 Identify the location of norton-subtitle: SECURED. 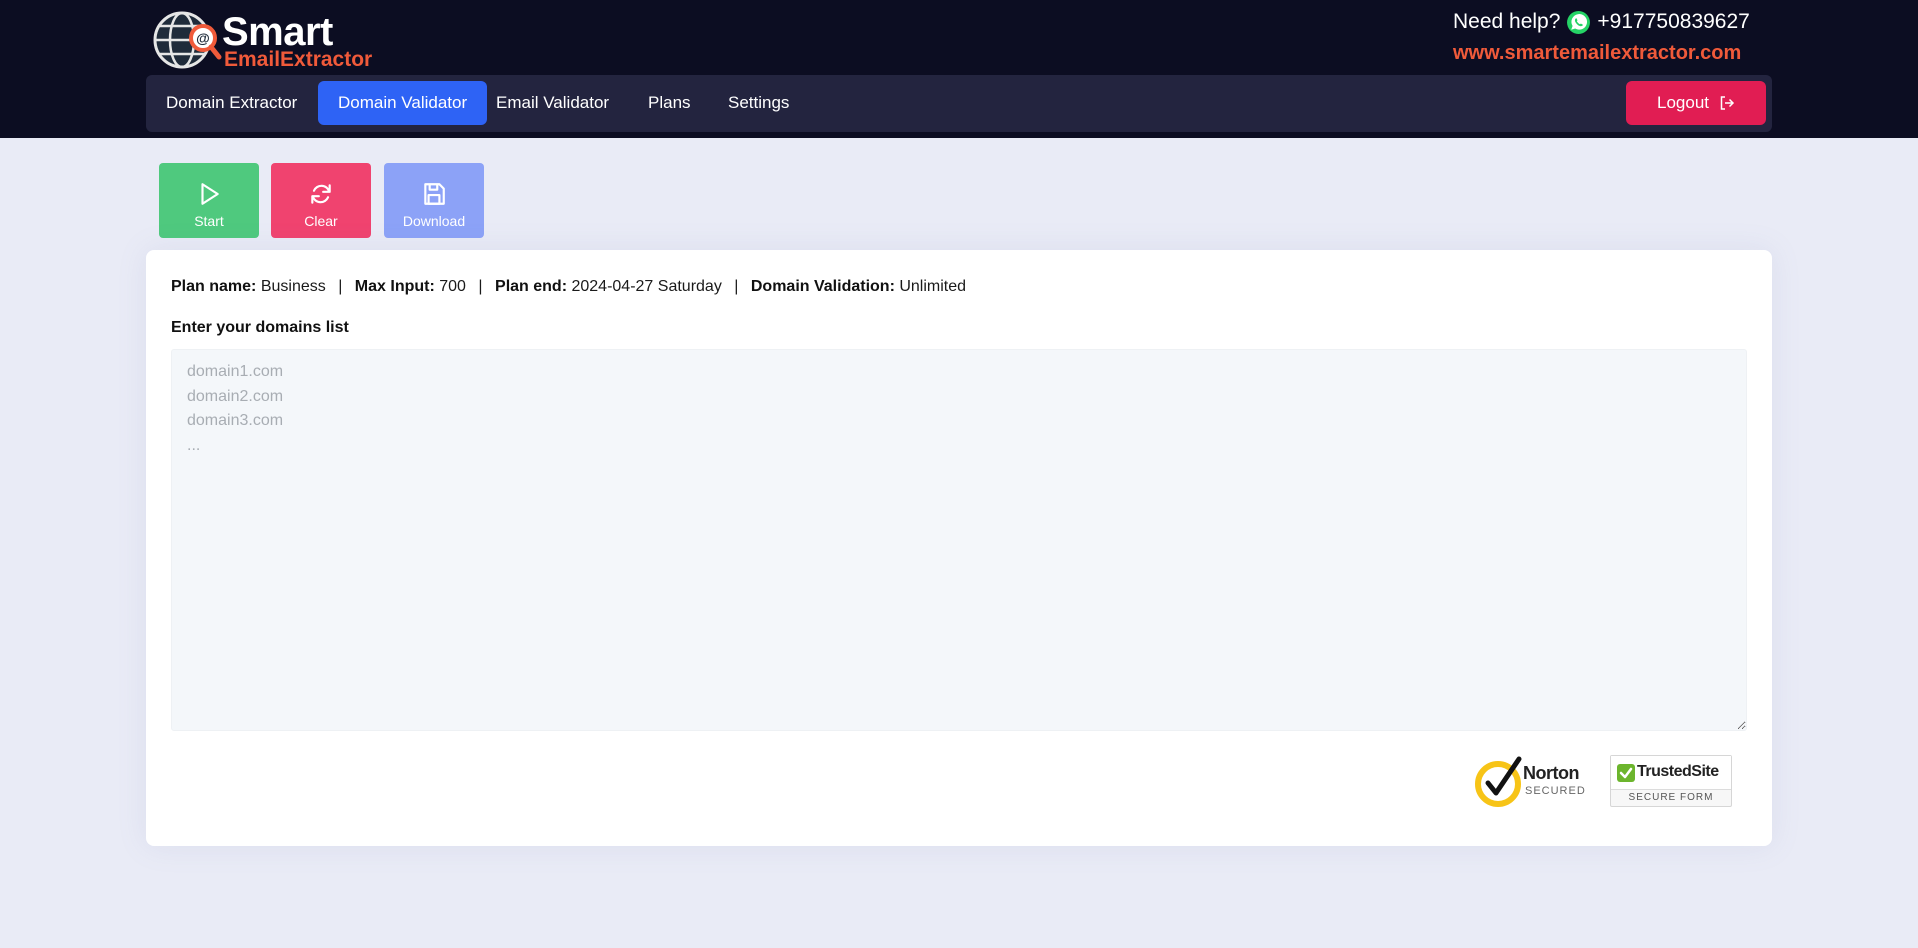
(1555, 791).